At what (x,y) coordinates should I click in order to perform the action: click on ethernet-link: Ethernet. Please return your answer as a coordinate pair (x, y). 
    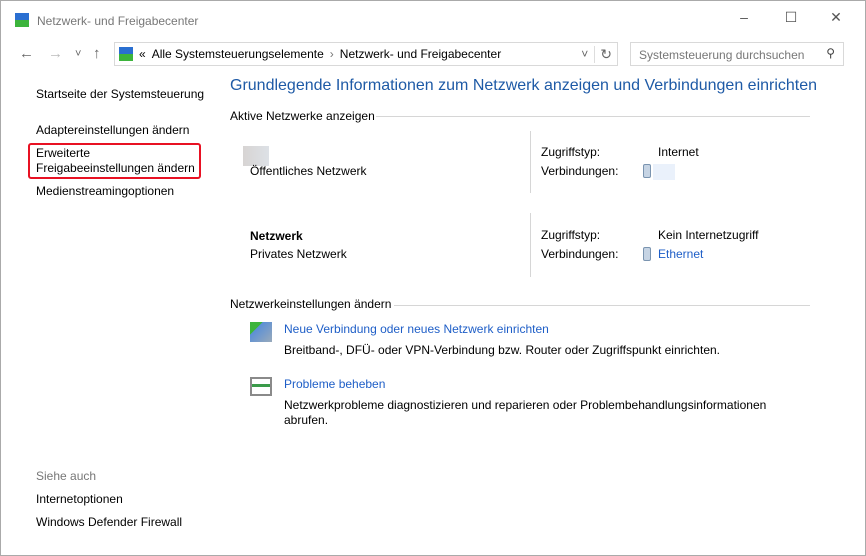
    Looking at the image, I should click on (680, 254).